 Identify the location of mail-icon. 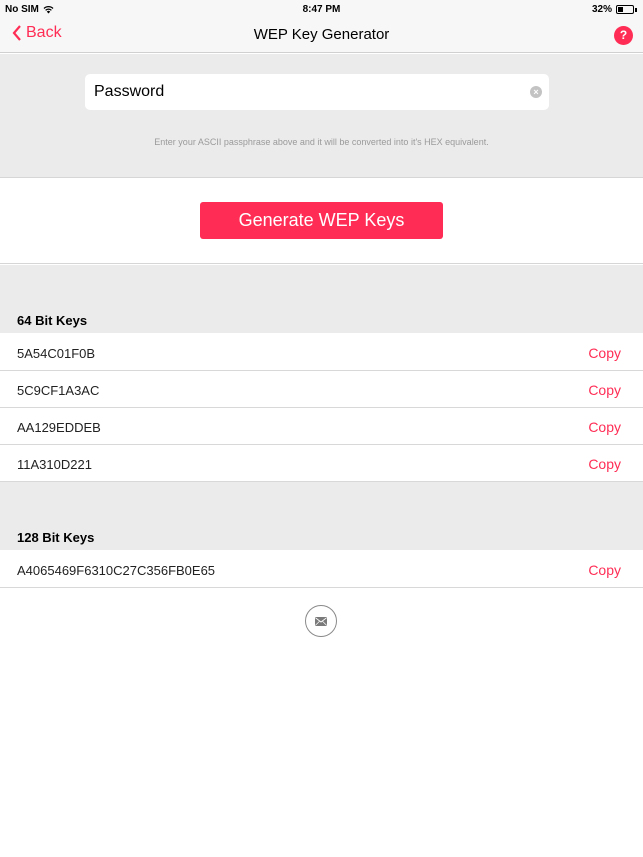
(321, 621).